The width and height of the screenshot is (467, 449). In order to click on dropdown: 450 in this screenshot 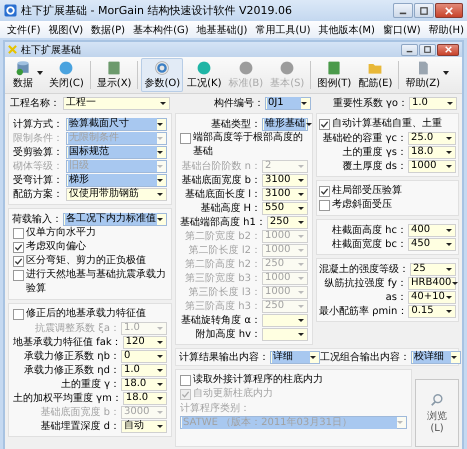, I will do `click(432, 244)`.